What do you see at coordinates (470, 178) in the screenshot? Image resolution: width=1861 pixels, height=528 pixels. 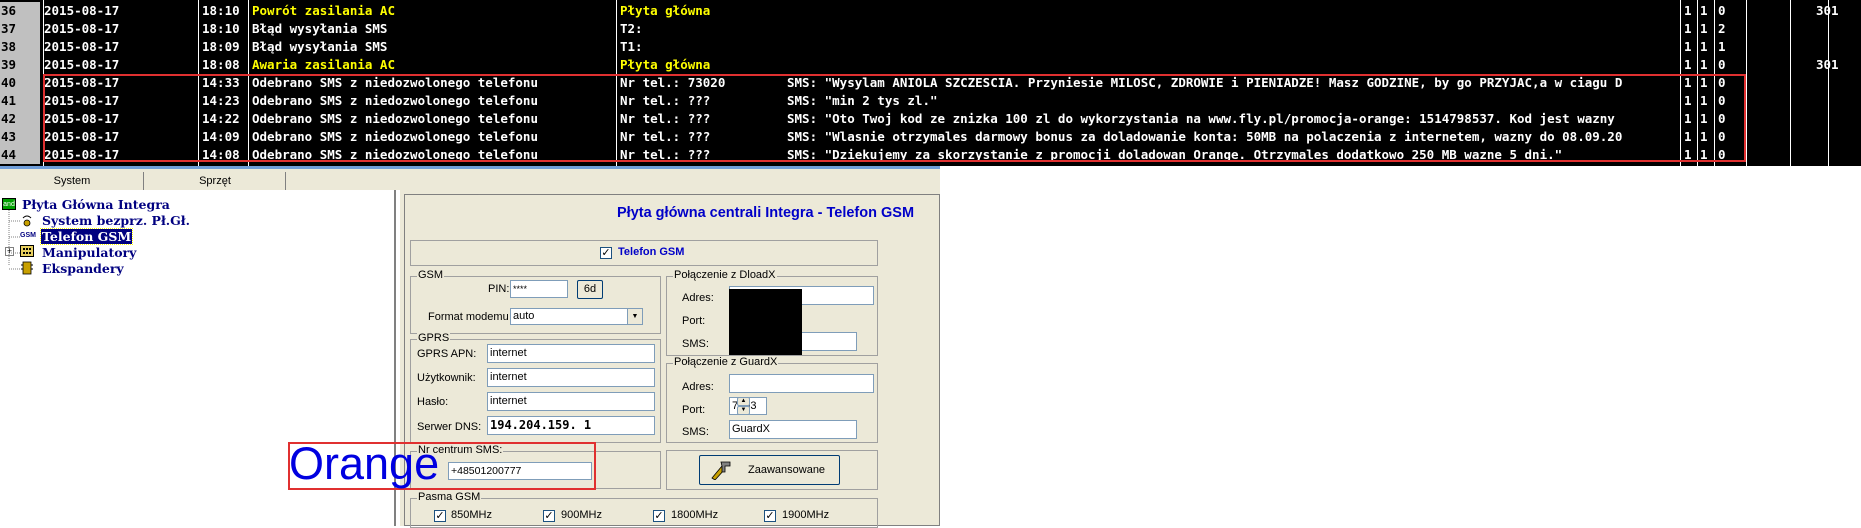 I see `tab-bar: System Sprzęt` at bounding box center [470, 178].